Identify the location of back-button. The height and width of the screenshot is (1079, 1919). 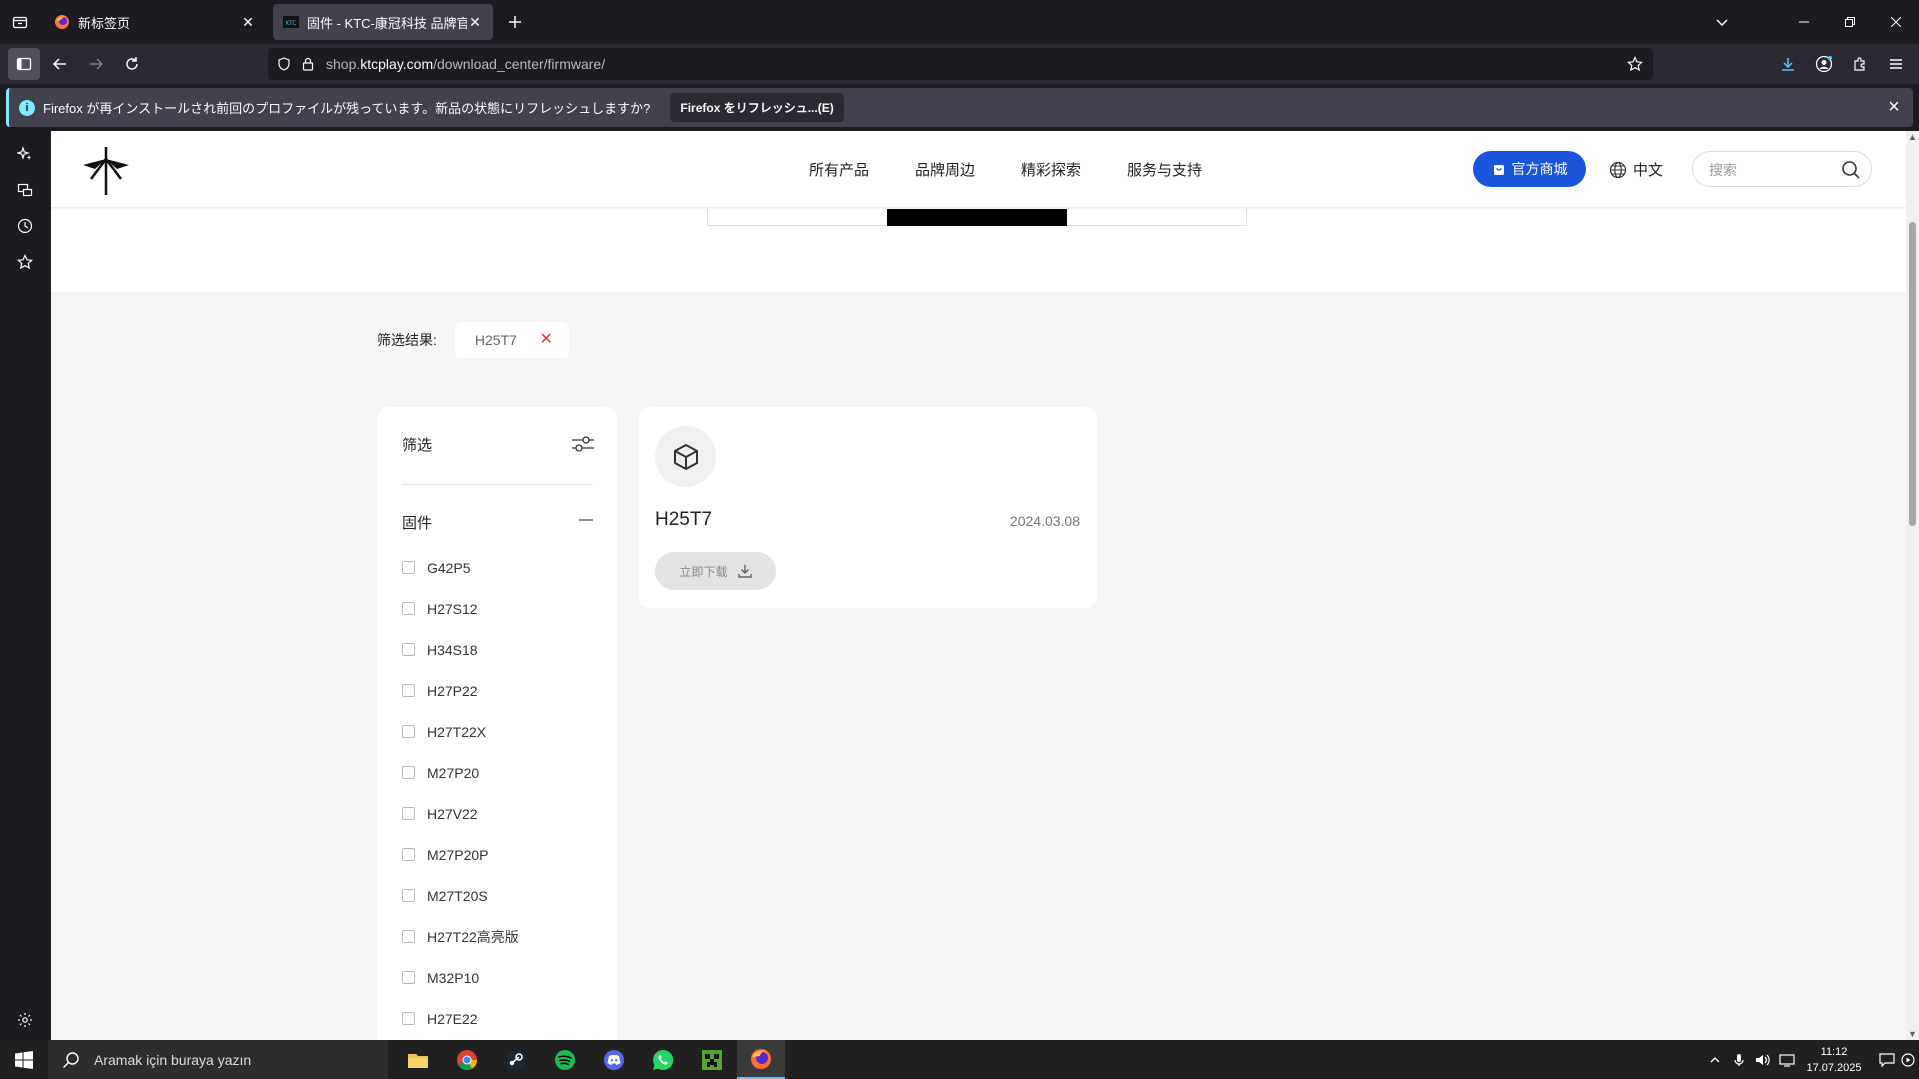
(60, 64).